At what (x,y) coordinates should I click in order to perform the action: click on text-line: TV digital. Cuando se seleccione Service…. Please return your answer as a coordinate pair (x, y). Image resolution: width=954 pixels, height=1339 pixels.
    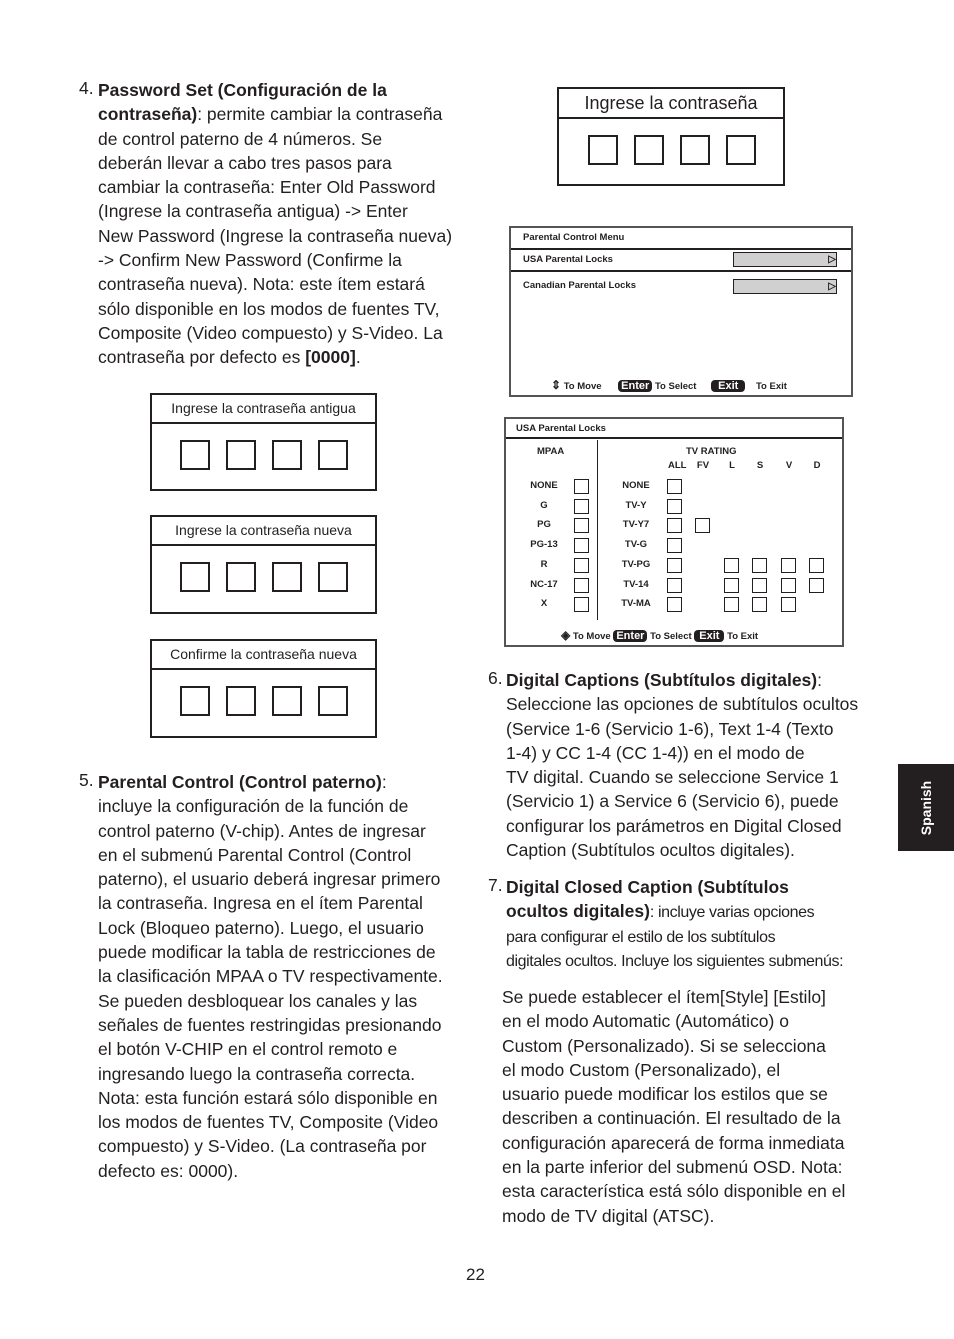
    Looking at the image, I should click on (673, 777).